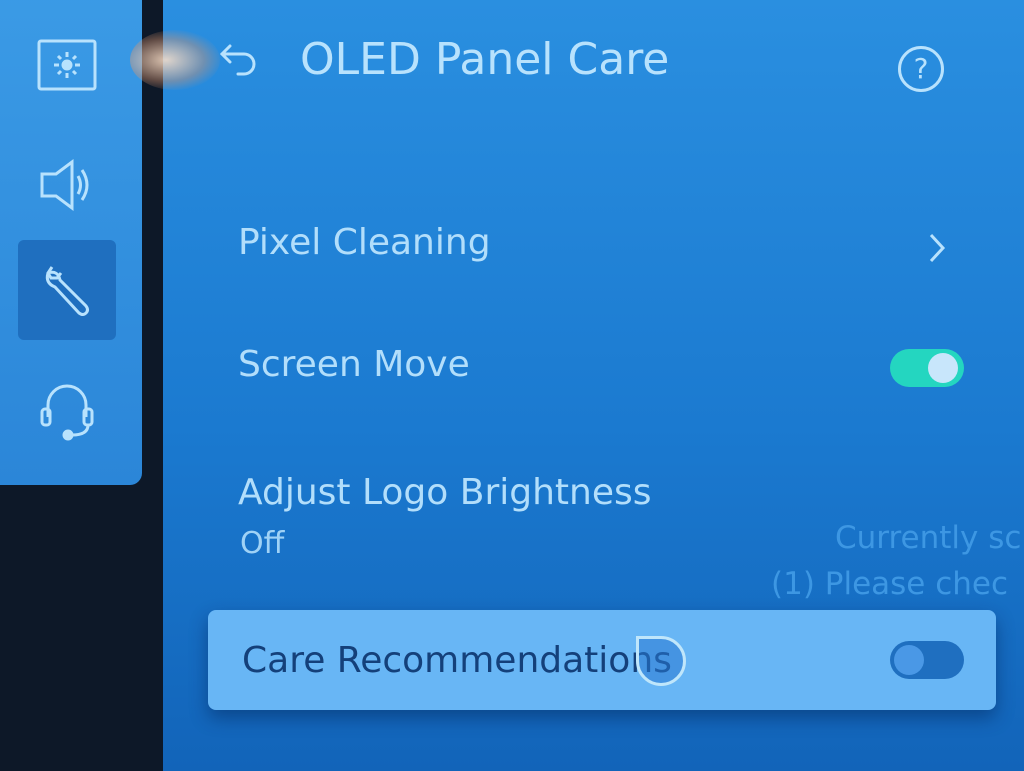 This screenshot has height=771, width=1024. What do you see at coordinates (661, 661) in the screenshot?
I see `pointer-cursor` at bounding box center [661, 661].